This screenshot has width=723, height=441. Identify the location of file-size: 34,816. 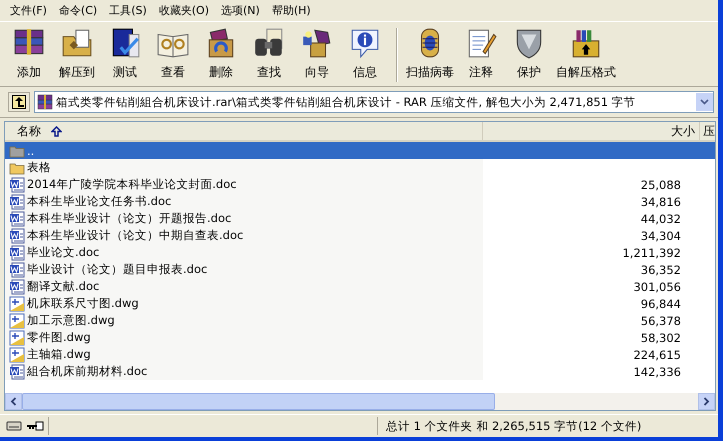
(660, 201).